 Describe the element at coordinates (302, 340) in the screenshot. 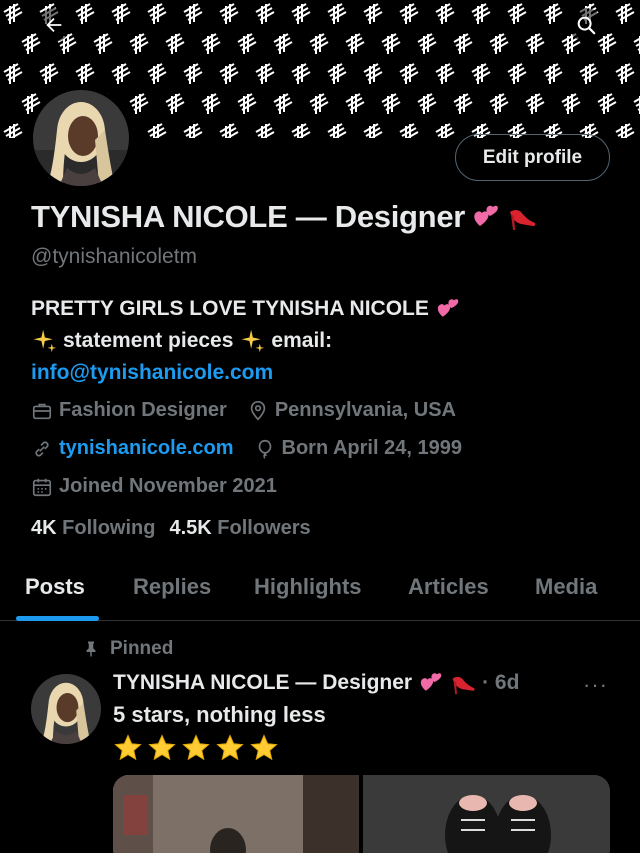

I see `bio-line-2b: email:` at that location.